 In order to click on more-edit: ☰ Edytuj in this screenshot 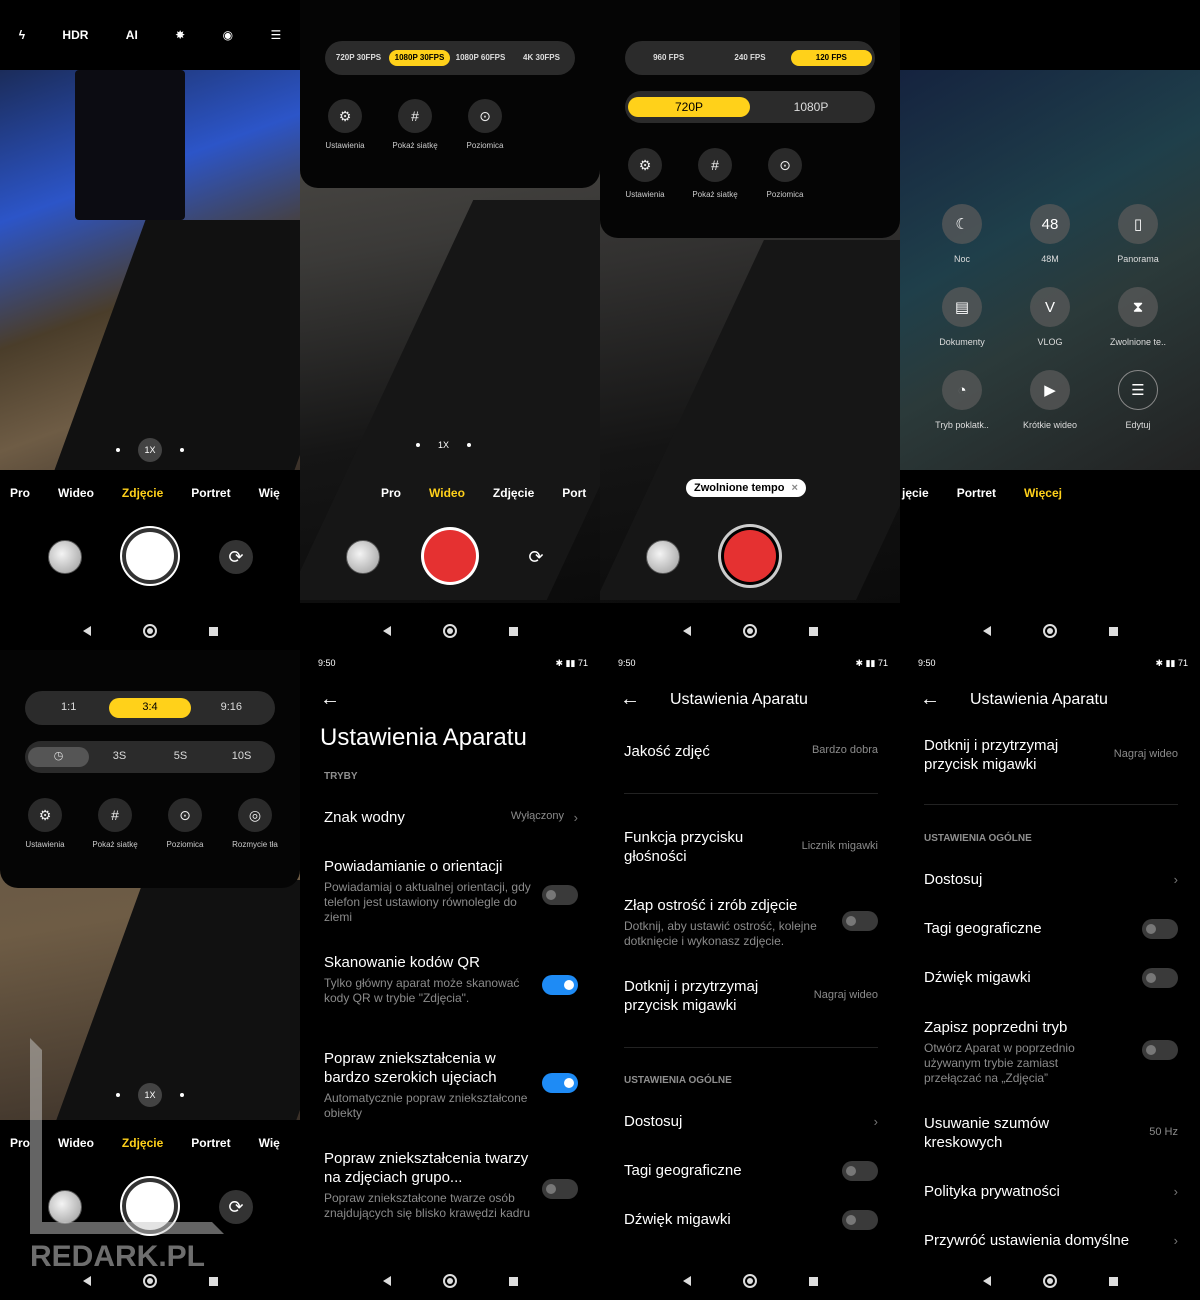, I will do `click(1138, 400)`.